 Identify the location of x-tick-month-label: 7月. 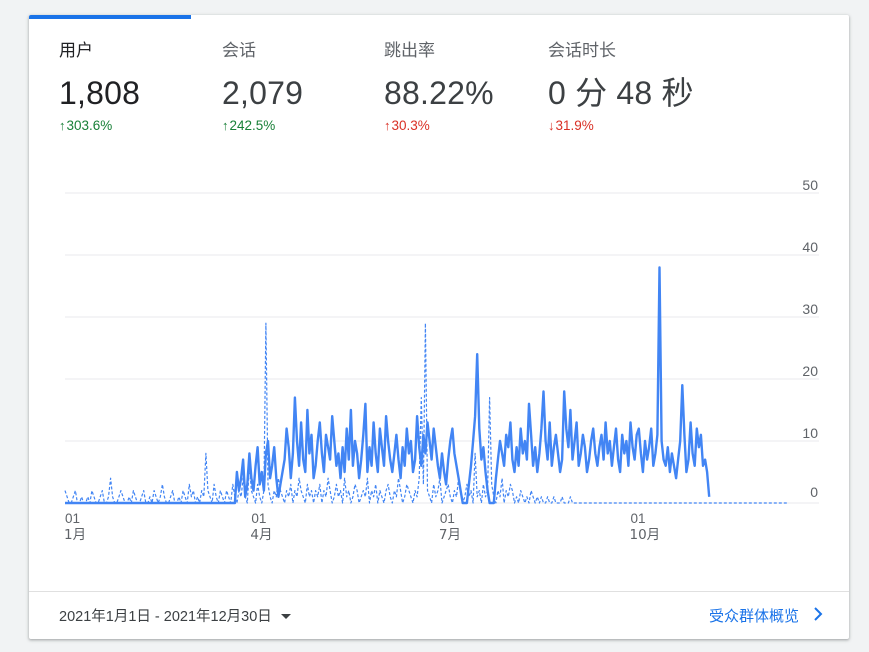
(450, 535).